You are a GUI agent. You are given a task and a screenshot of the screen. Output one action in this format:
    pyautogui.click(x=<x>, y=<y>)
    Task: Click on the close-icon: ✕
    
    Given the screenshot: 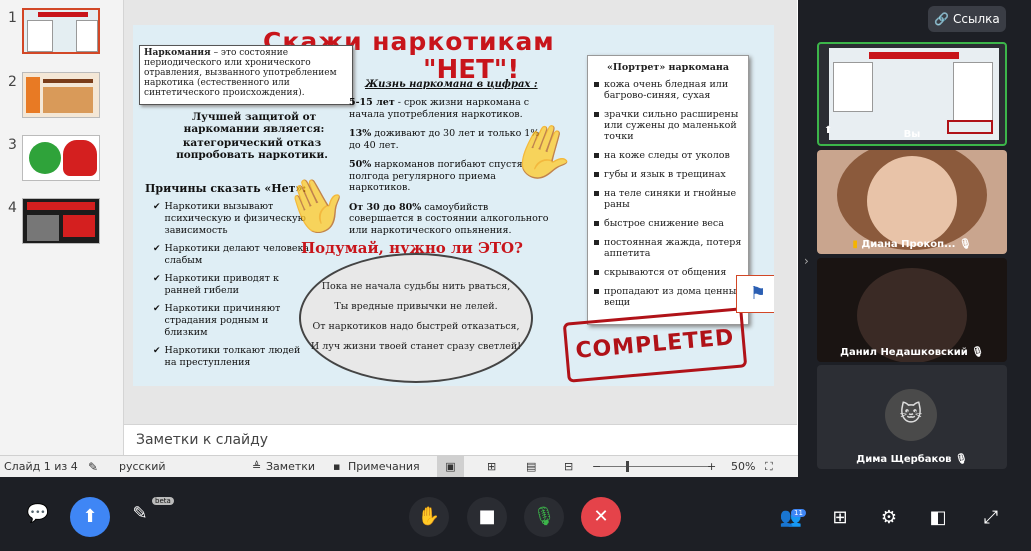 What is the action you would take?
    pyautogui.click(x=601, y=516)
    